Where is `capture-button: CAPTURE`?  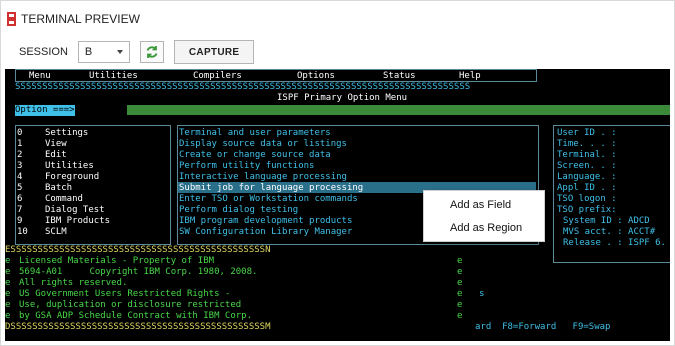
capture-button: CAPTURE is located at coordinates (214, 52).